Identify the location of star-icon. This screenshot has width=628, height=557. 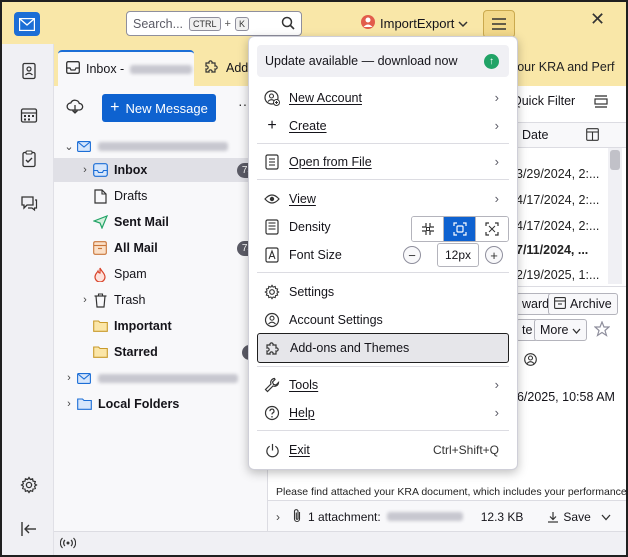
(602, 330).